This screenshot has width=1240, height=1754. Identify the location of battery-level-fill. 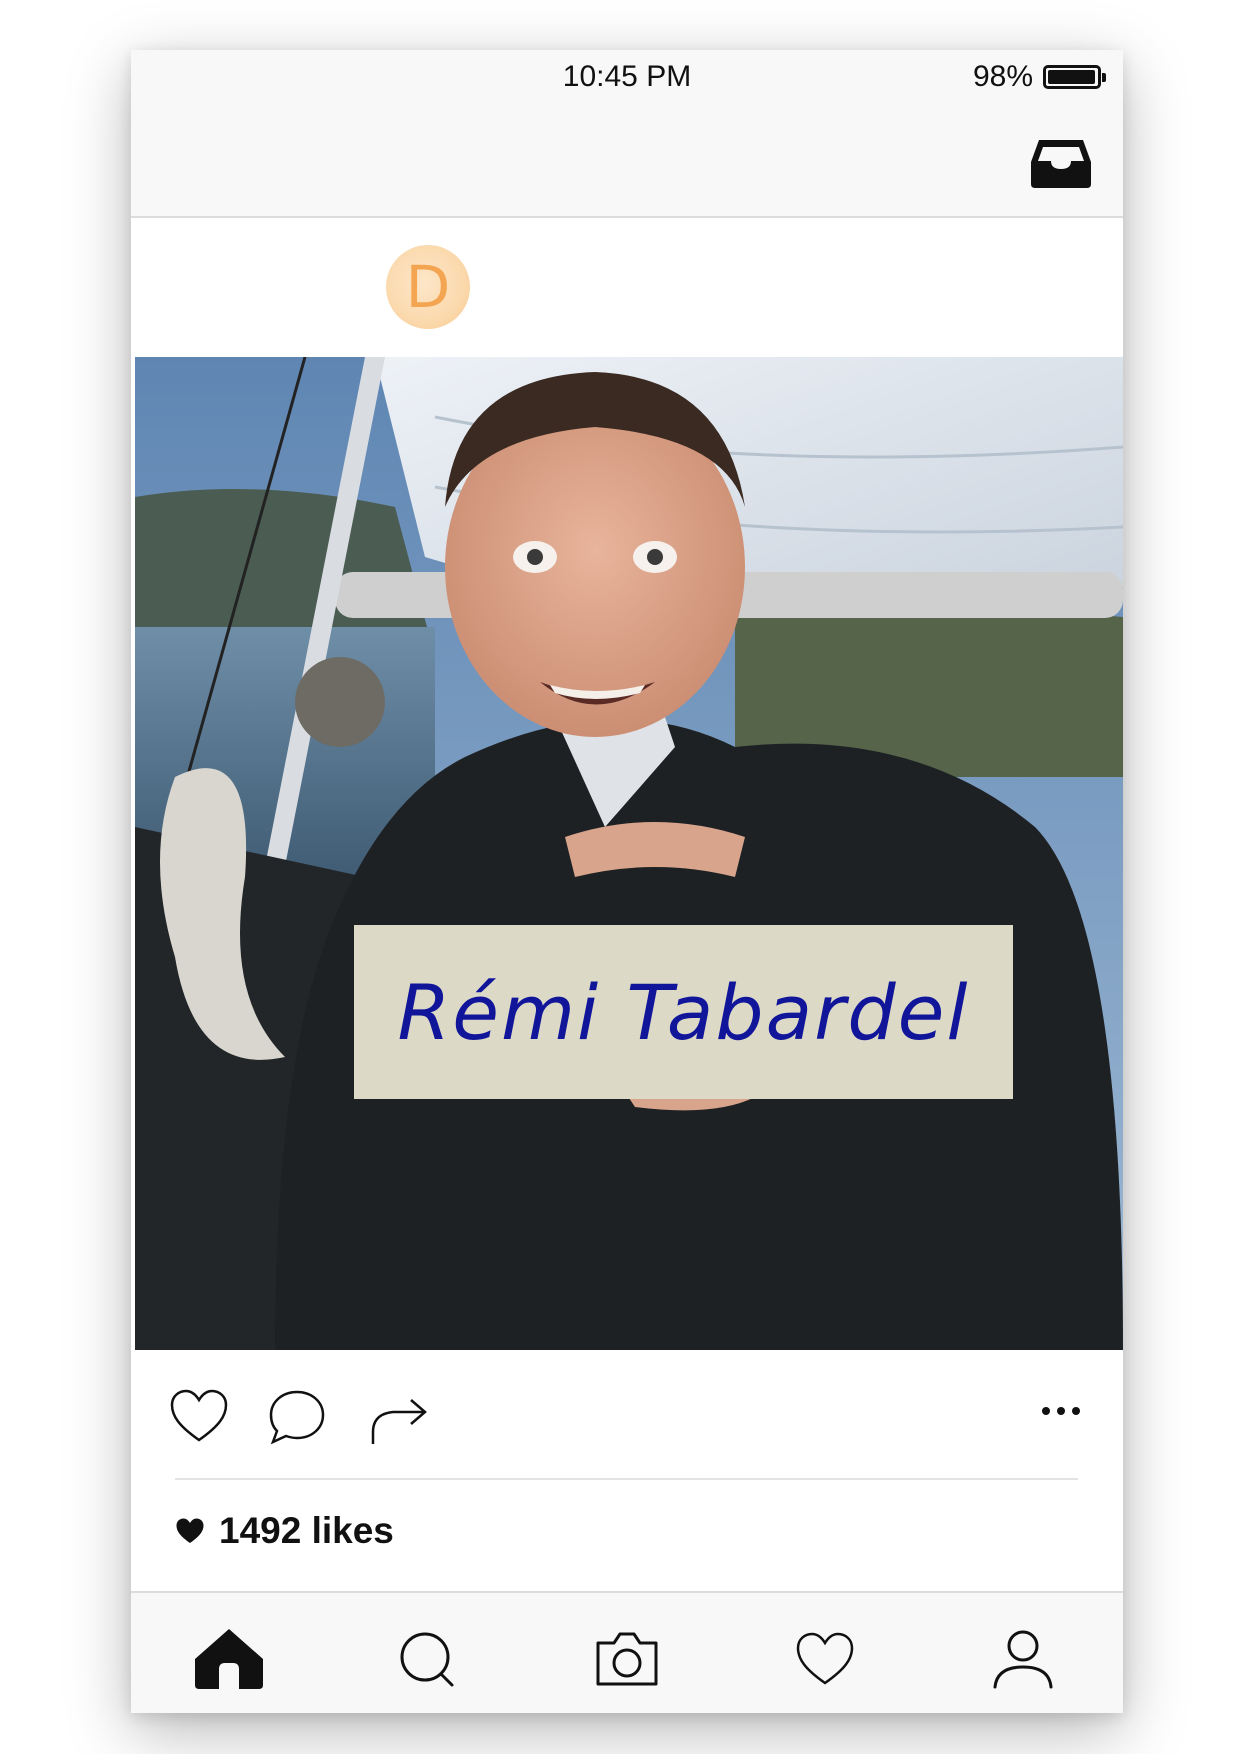
(1071, 77).